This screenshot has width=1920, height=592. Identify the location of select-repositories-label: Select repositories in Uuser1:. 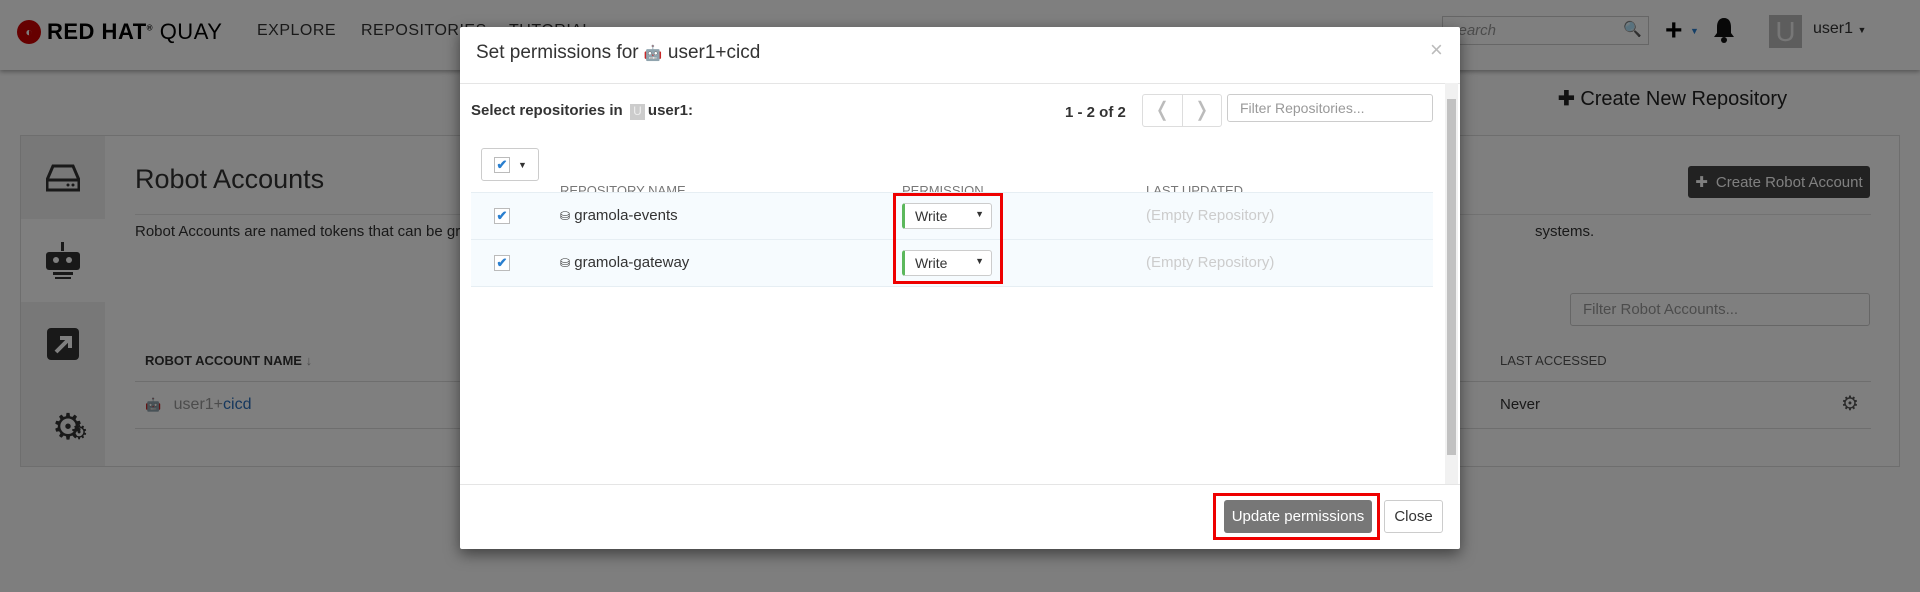
(582, 111).